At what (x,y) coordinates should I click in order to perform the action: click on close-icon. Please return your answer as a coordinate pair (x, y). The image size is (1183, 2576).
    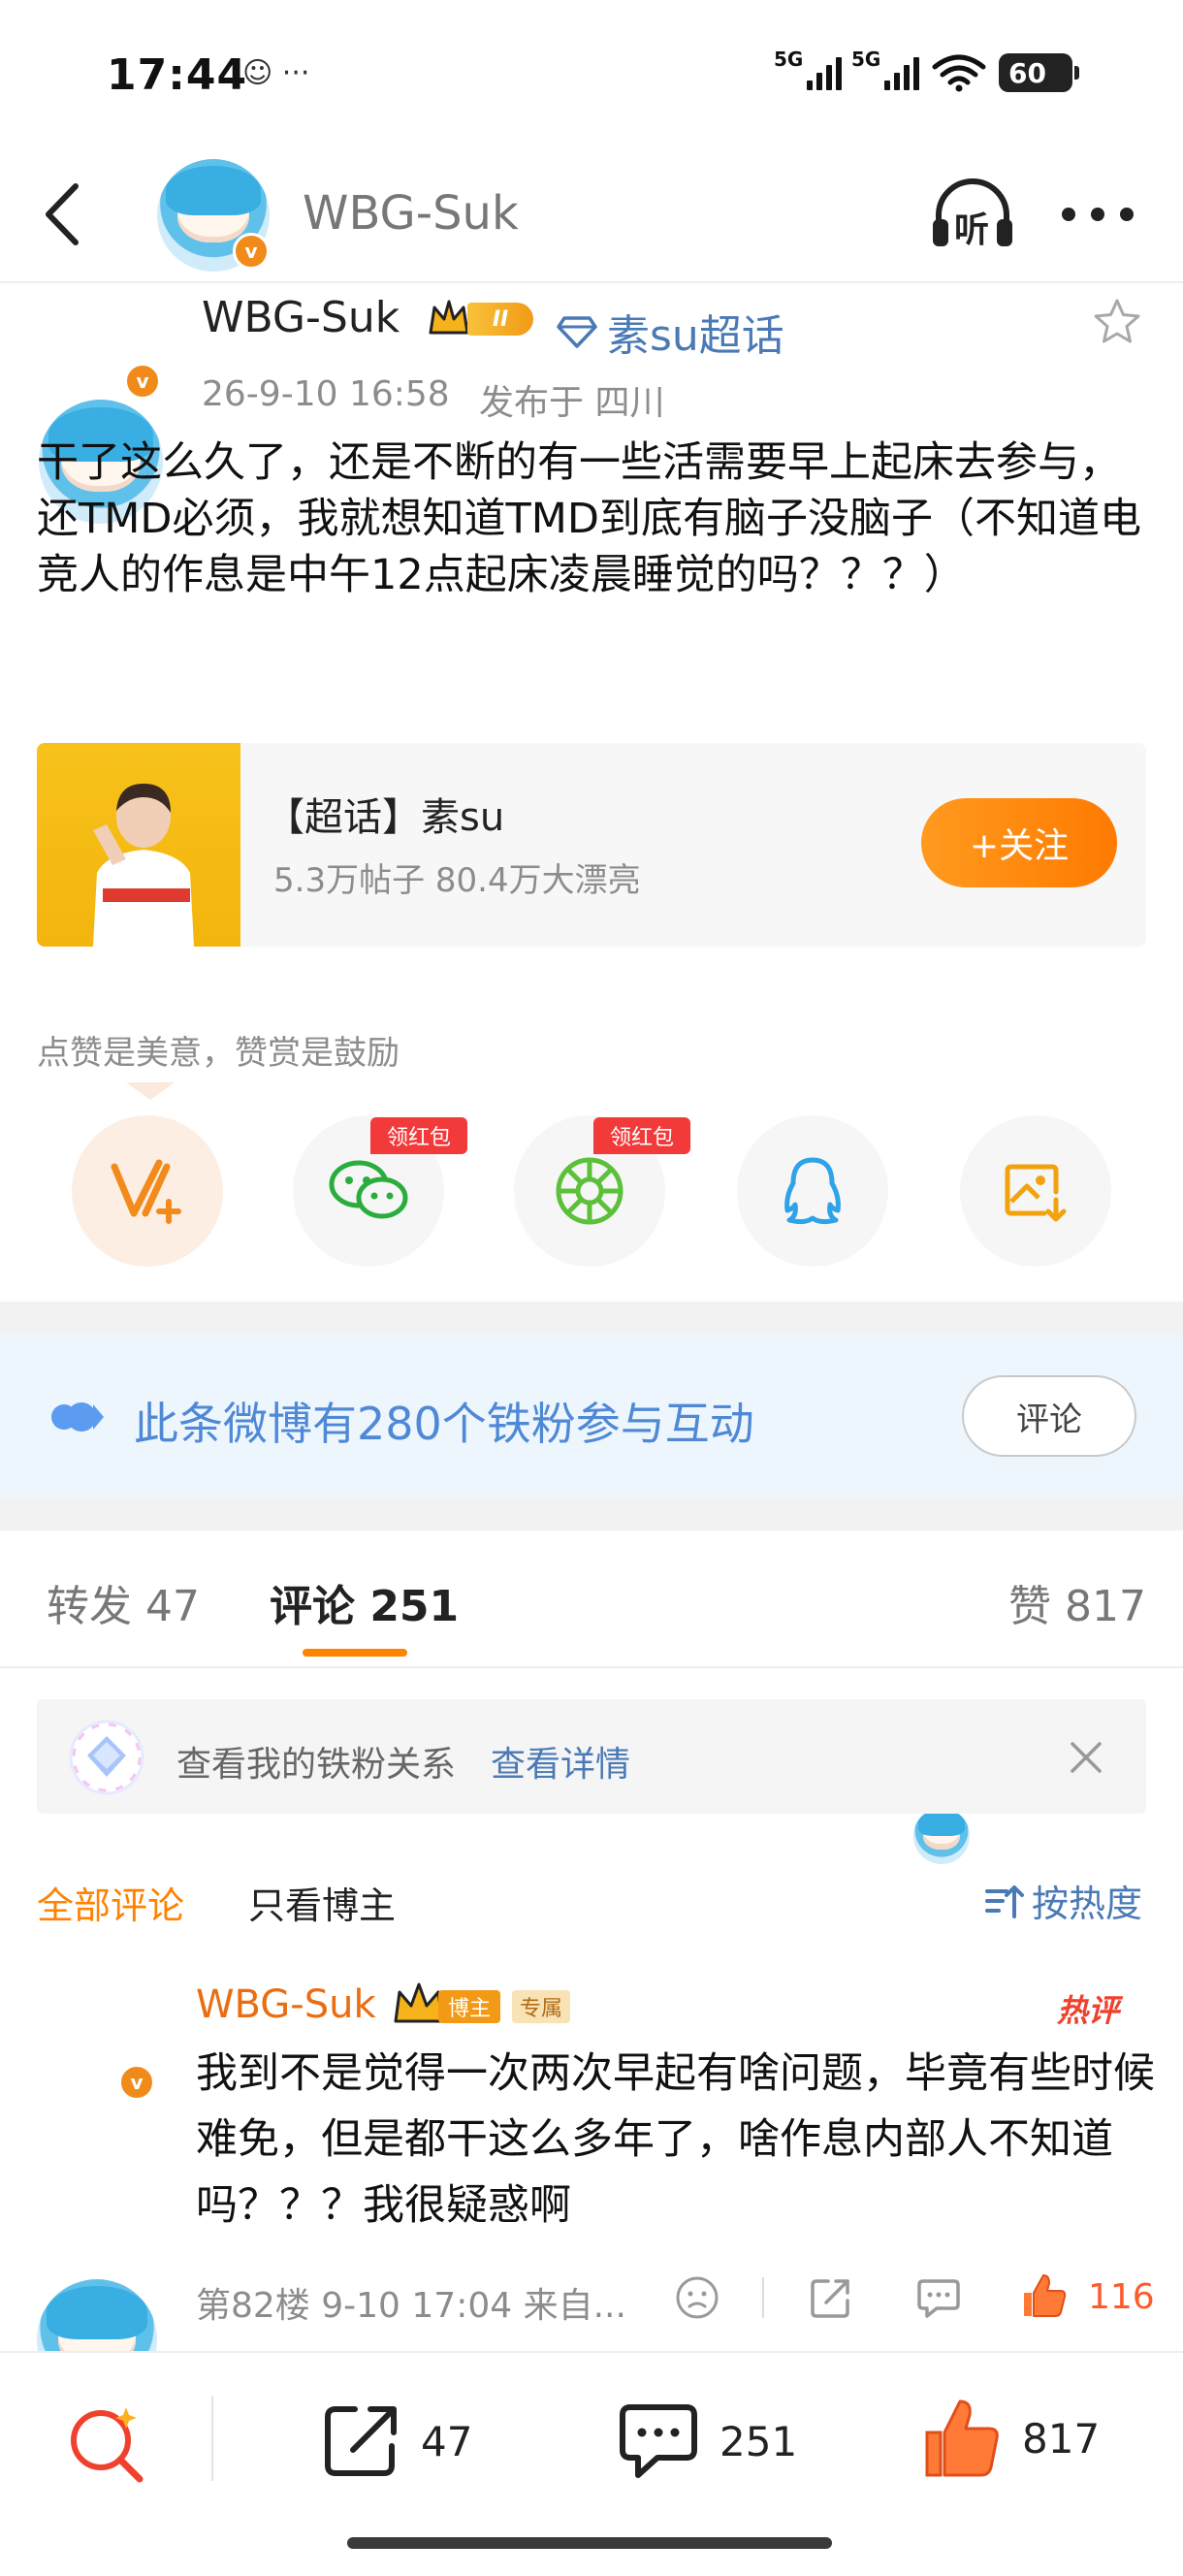
    Looking at the image, I should click on (1086, 1757).